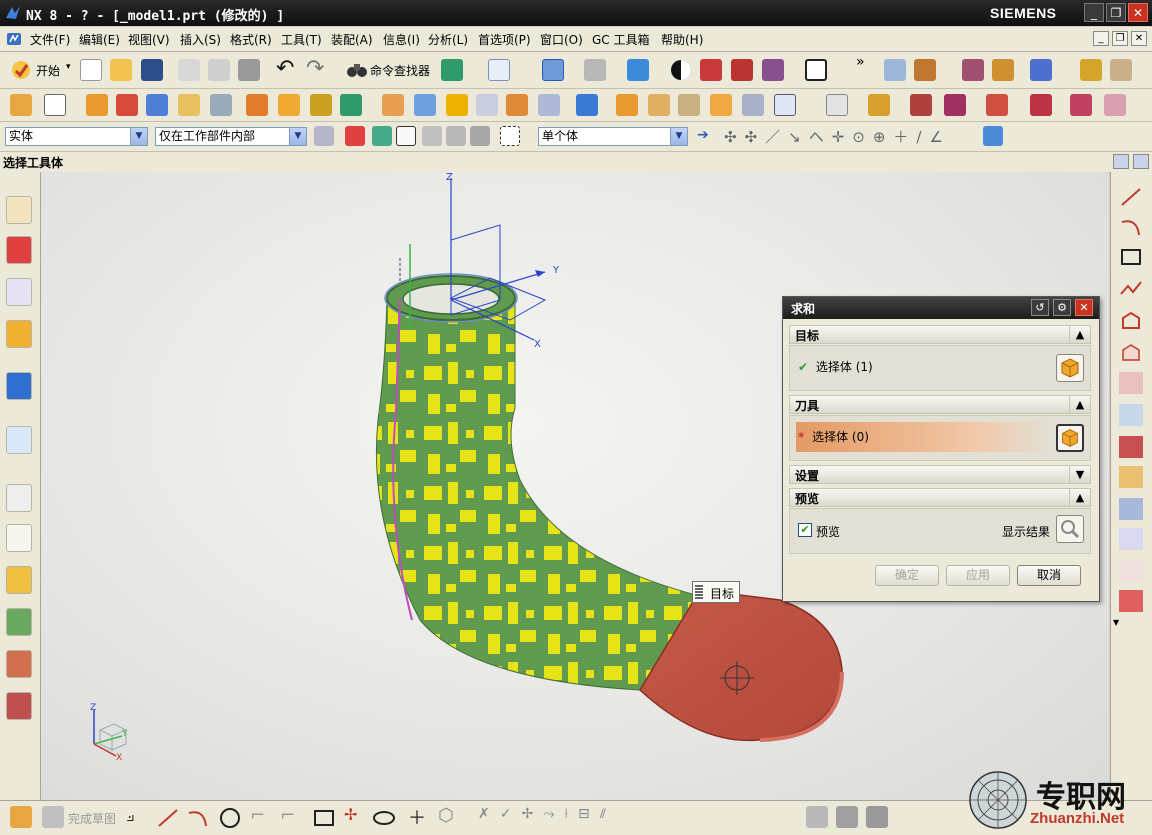 Image resolution: width=1152 pixels, height=835 pixels. Describe the element at coordinates (504, 39) in the screenshot. I see `menu-preferences: 首选项(P)` at that location.